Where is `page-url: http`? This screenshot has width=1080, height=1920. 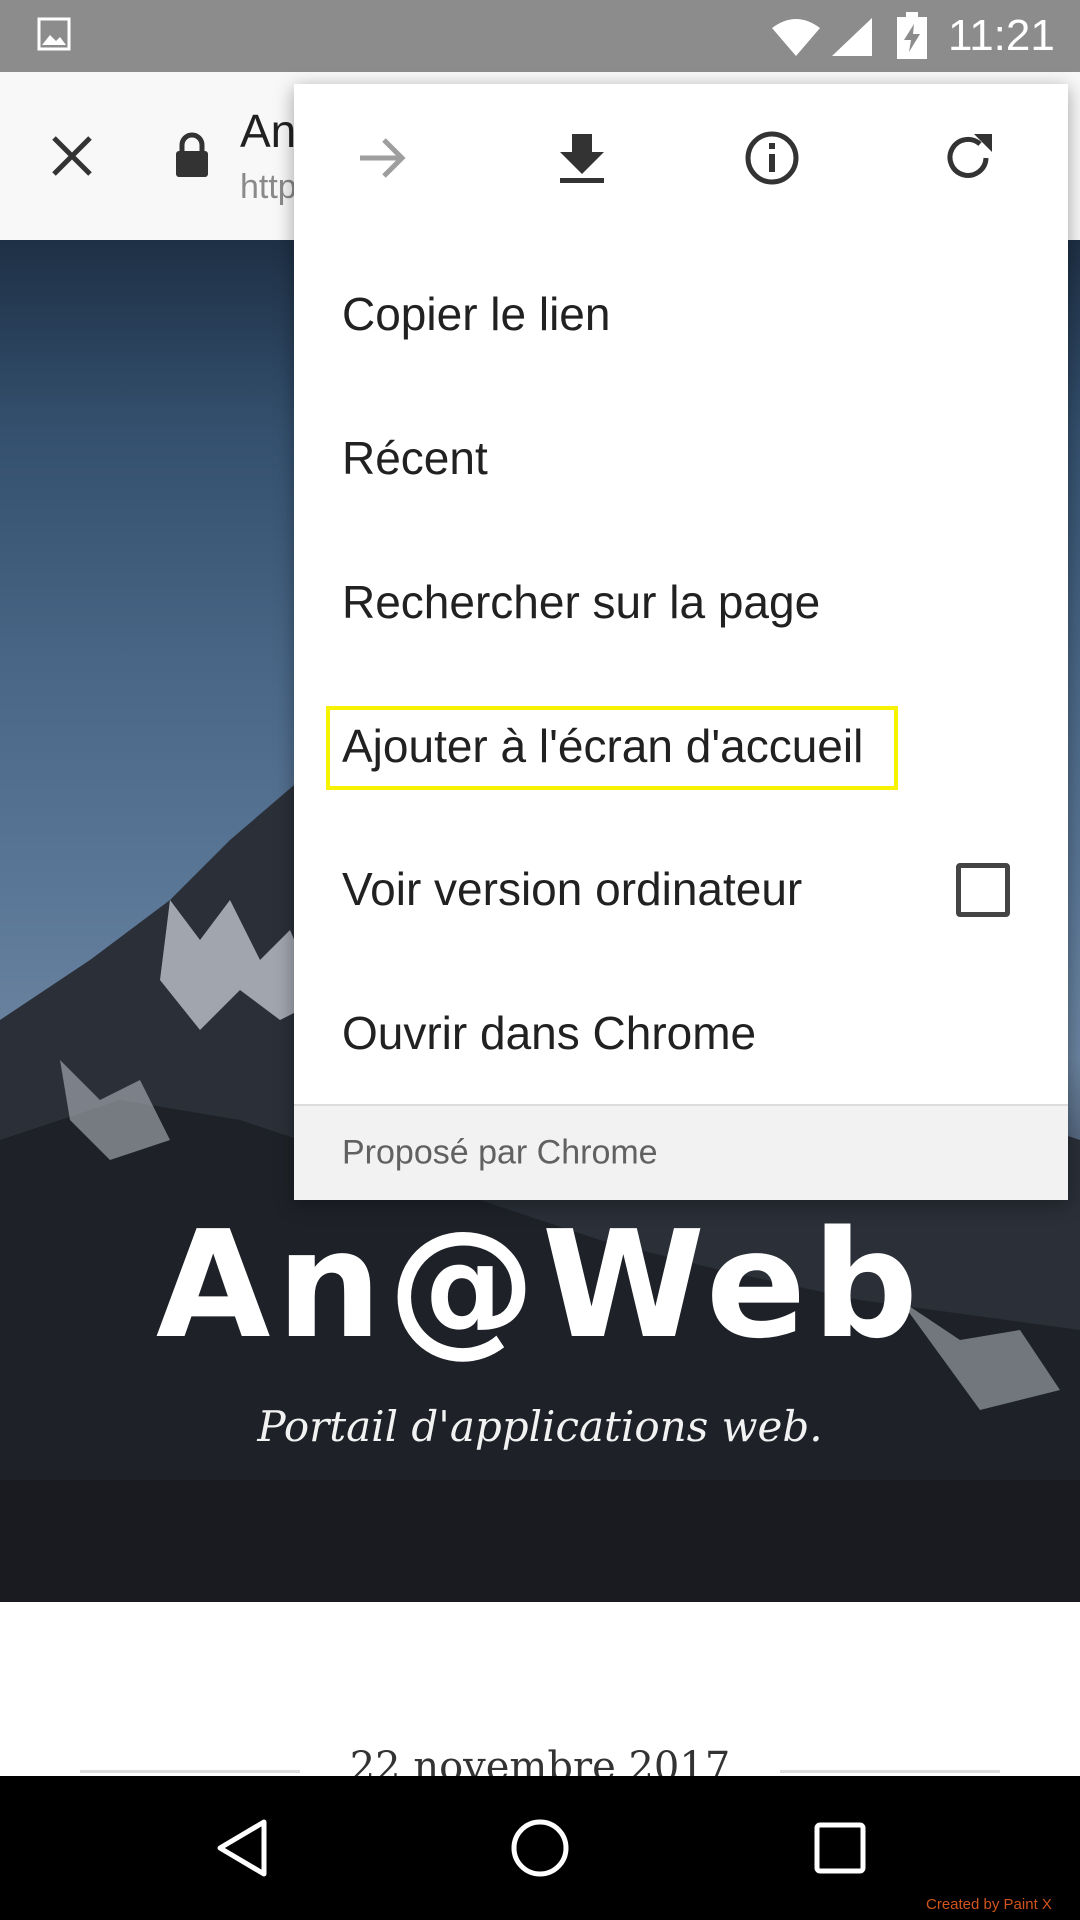 page-url: http is located at coordinates (268, 187).